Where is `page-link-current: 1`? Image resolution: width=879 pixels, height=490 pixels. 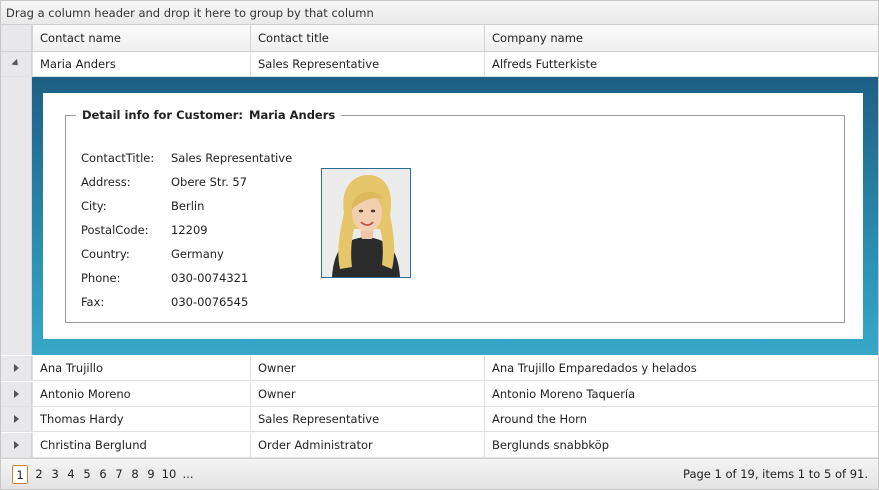
page-link-current: 1 is located at coordinates (20, 474).